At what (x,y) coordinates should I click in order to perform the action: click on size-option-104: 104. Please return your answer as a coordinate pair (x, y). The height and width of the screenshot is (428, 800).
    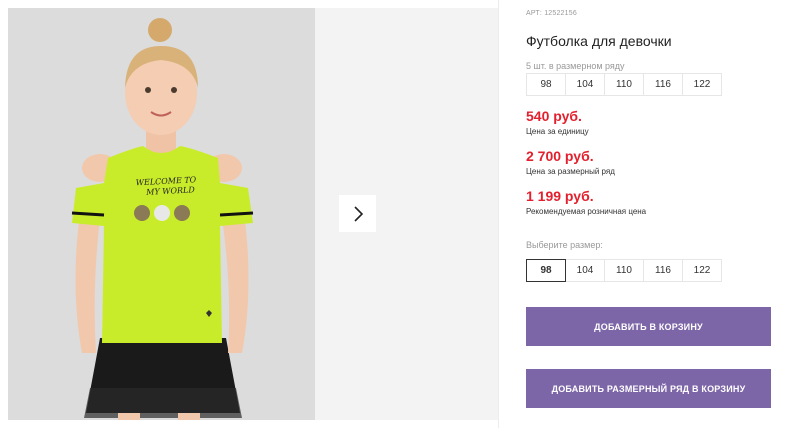
    Looking at the image, I should click on (585, 270).